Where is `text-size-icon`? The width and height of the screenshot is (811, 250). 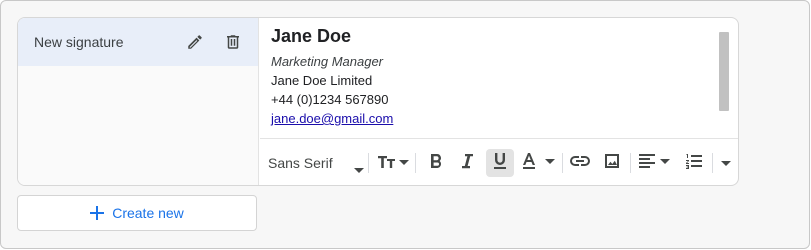
text-size-icon is located at coordinates (393, 163).